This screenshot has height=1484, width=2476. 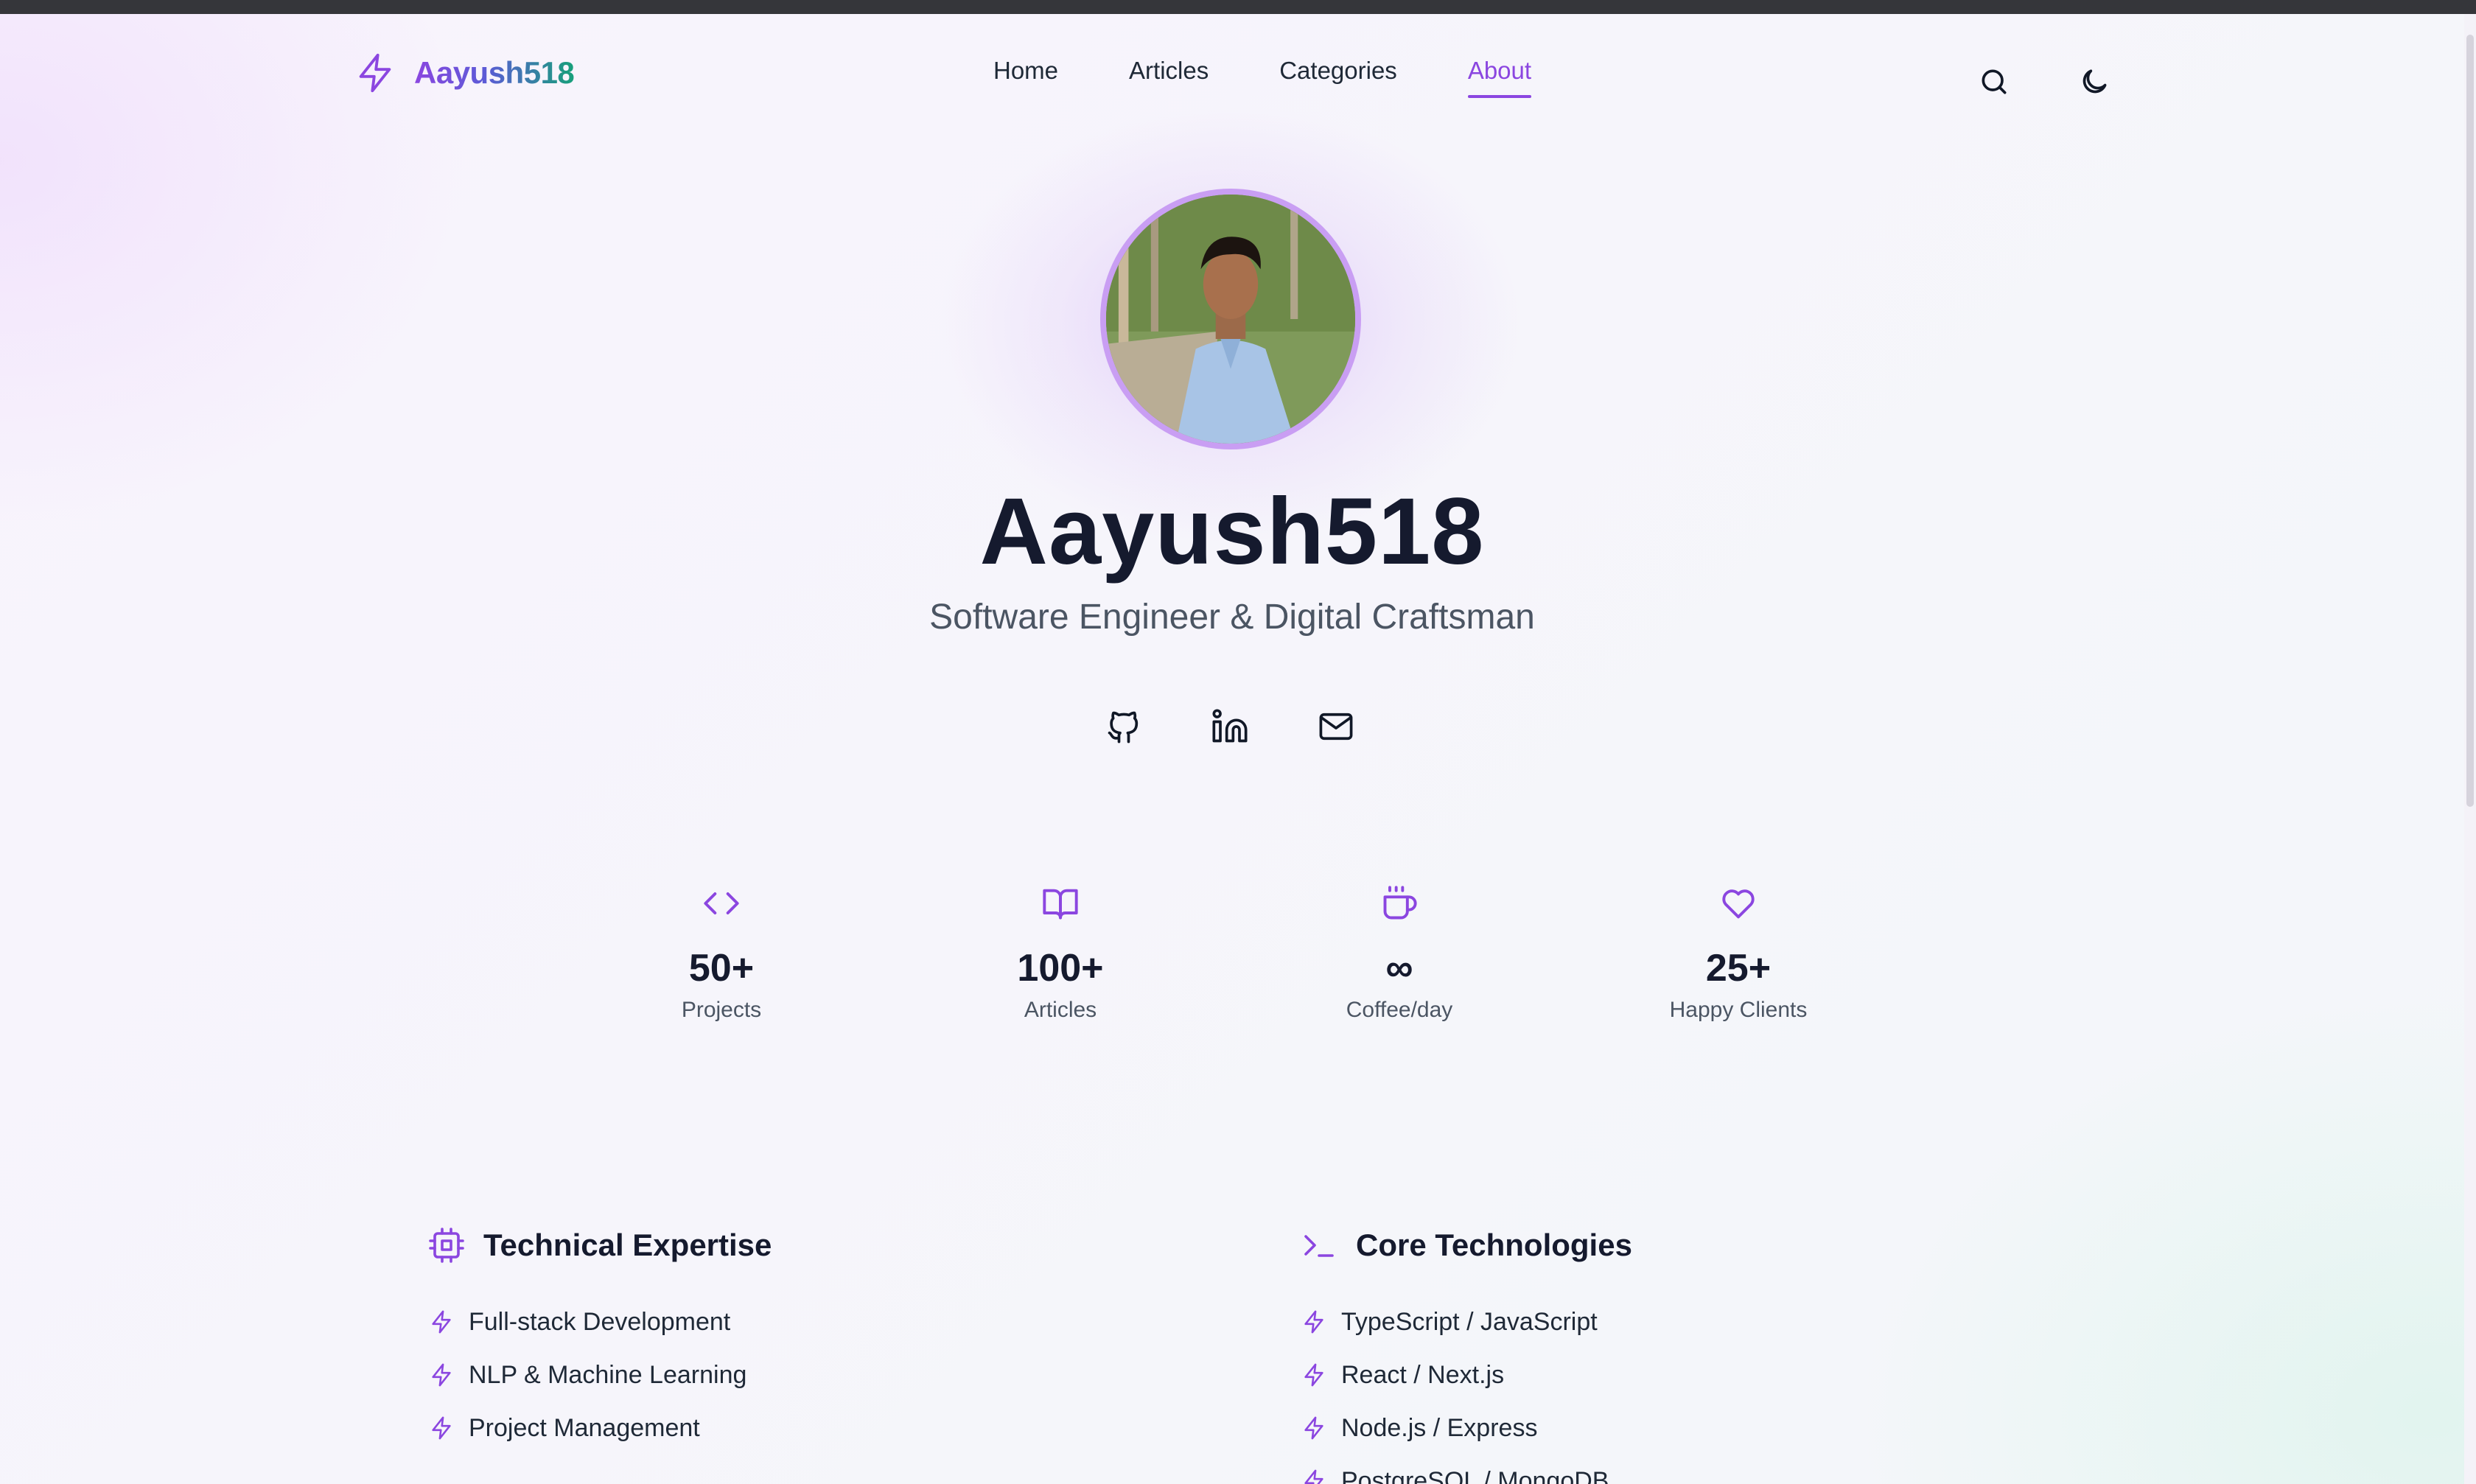 I want to click on list-item: PostgreSQL / MongoDB, so click(x=1455, y=1469).